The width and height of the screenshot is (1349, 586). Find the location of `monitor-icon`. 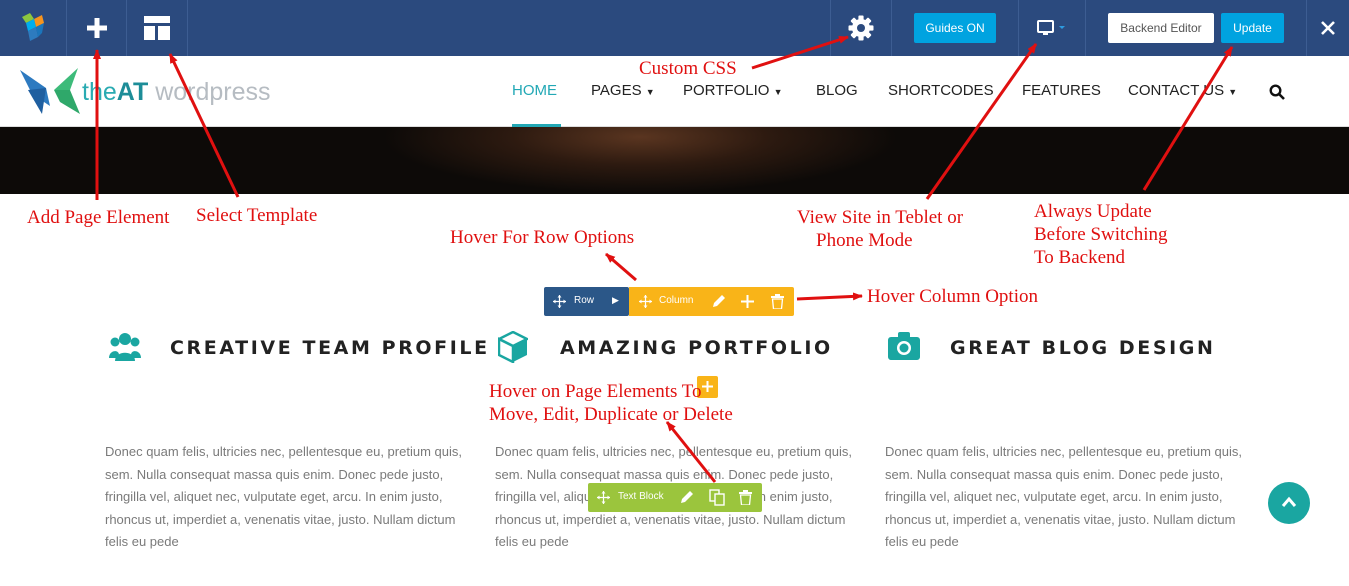

monitor-icon is located at coordinates (1051, 27).